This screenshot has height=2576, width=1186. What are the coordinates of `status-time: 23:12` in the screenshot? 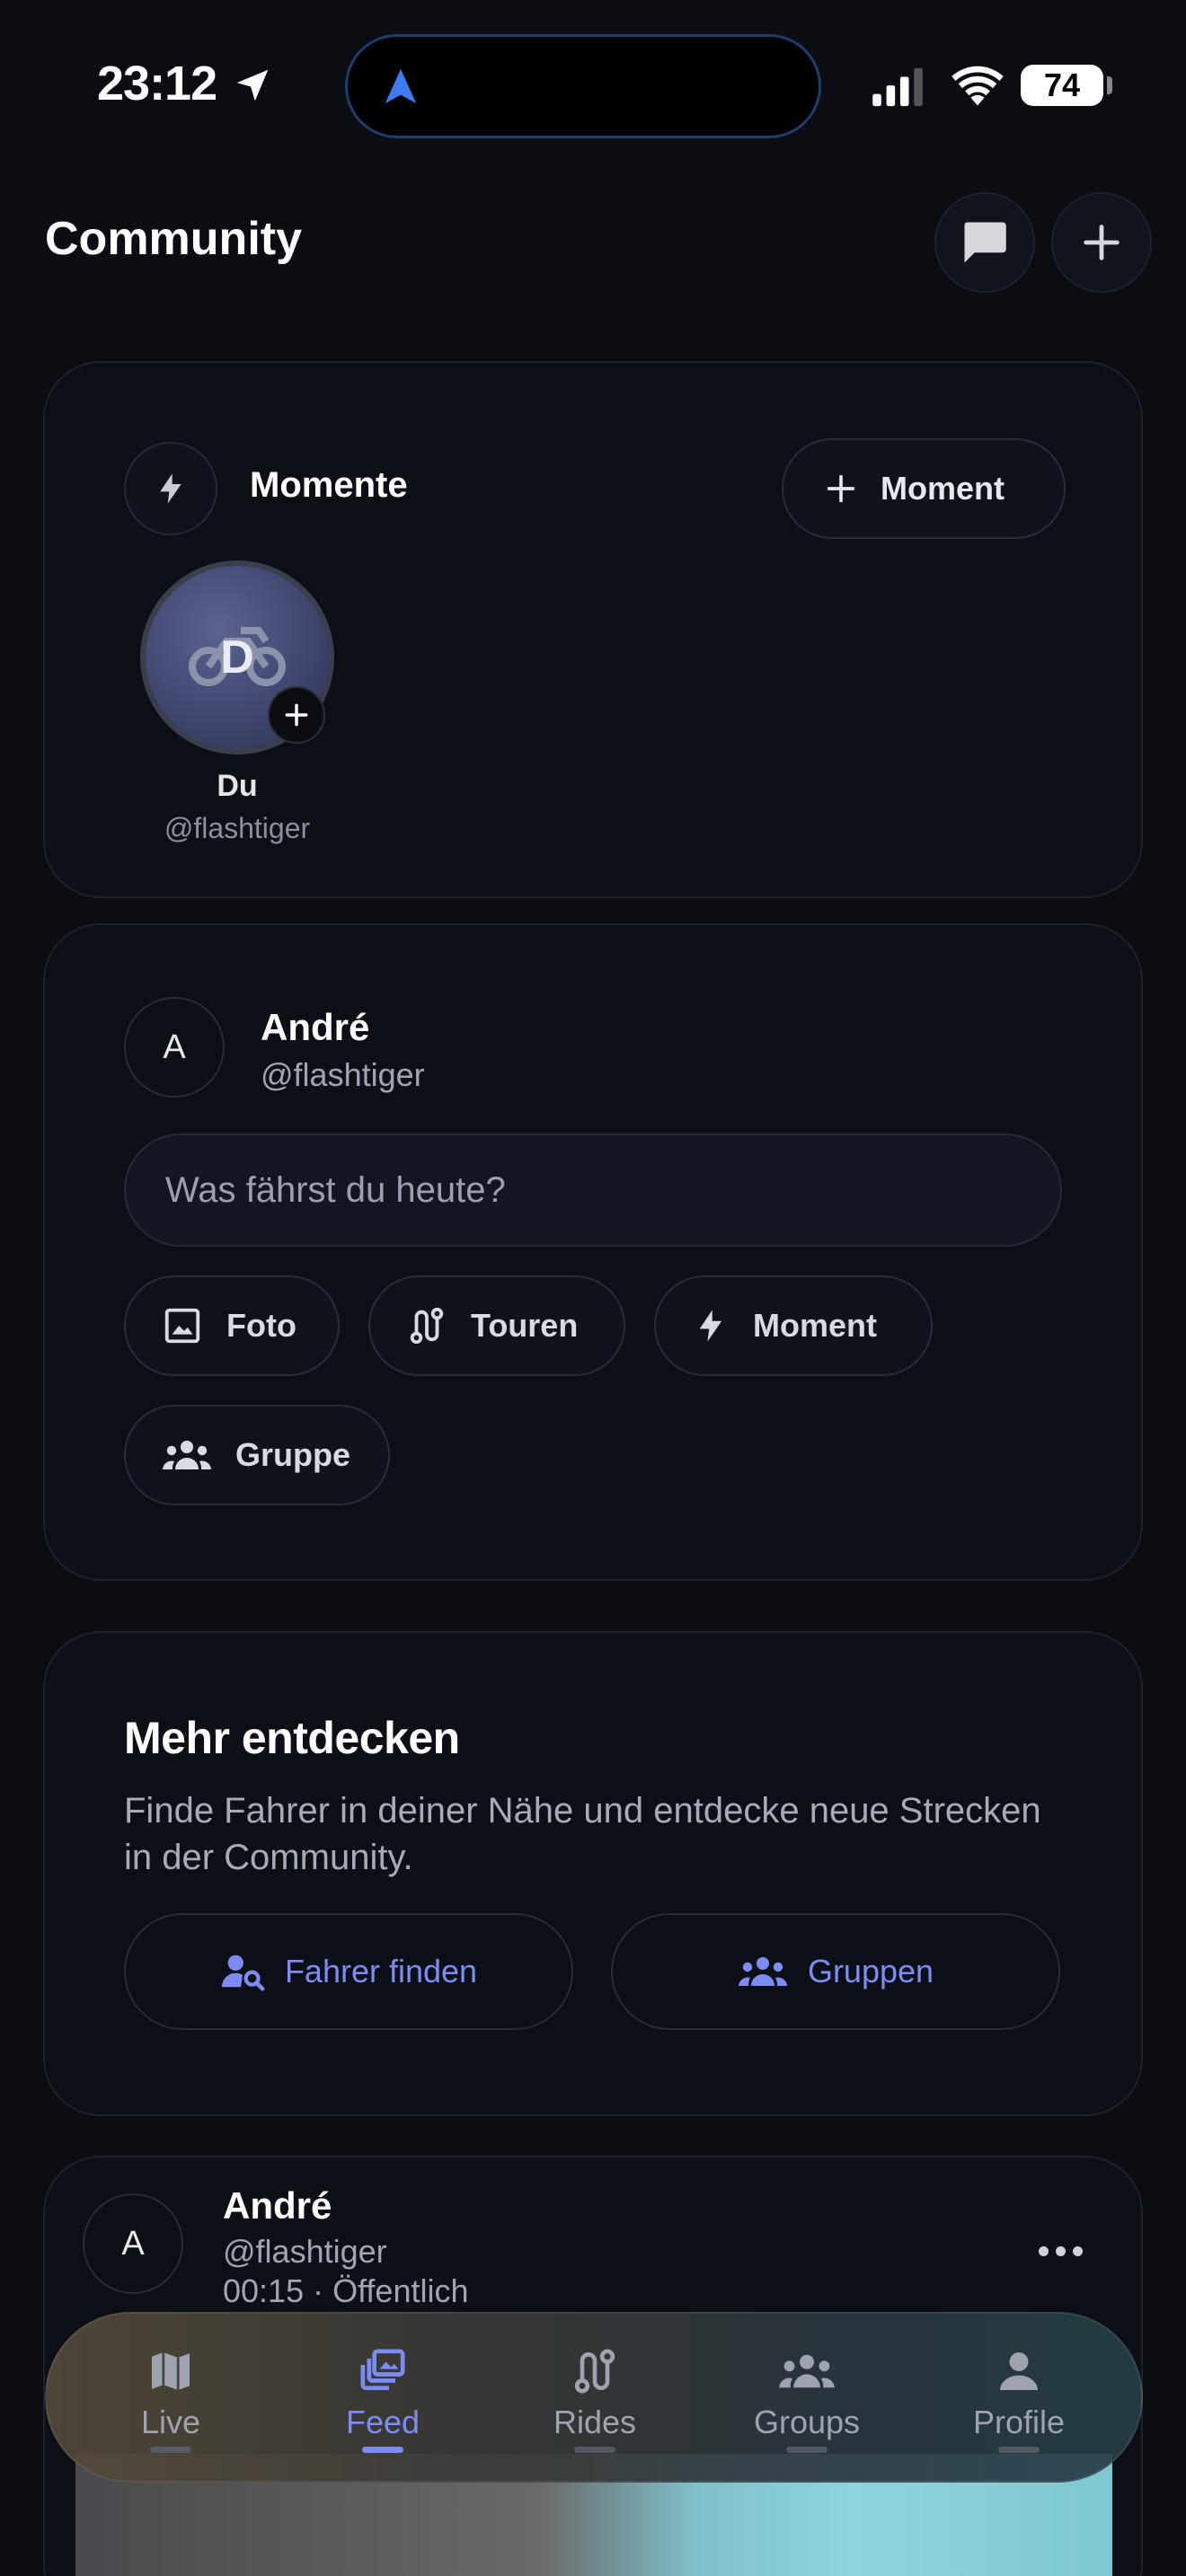 It's located at (157, 83).